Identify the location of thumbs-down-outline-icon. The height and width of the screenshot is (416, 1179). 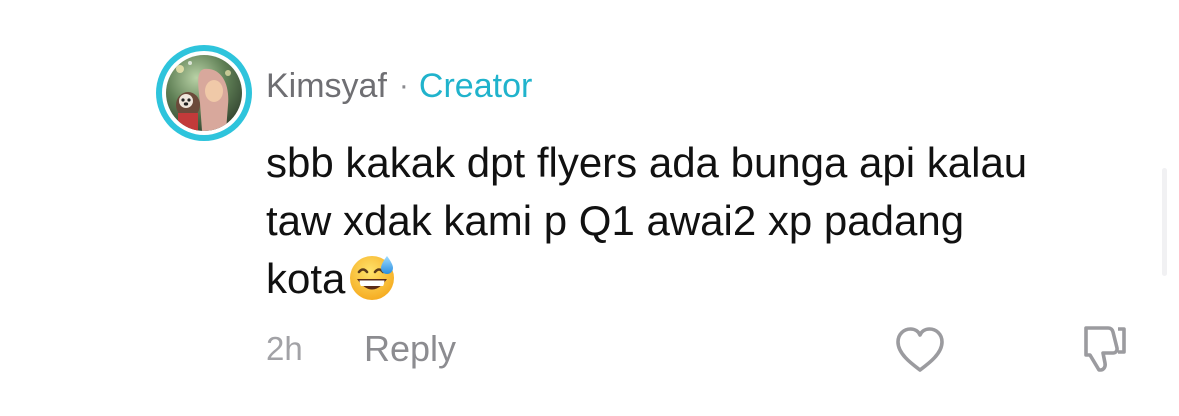
(1105, 349).